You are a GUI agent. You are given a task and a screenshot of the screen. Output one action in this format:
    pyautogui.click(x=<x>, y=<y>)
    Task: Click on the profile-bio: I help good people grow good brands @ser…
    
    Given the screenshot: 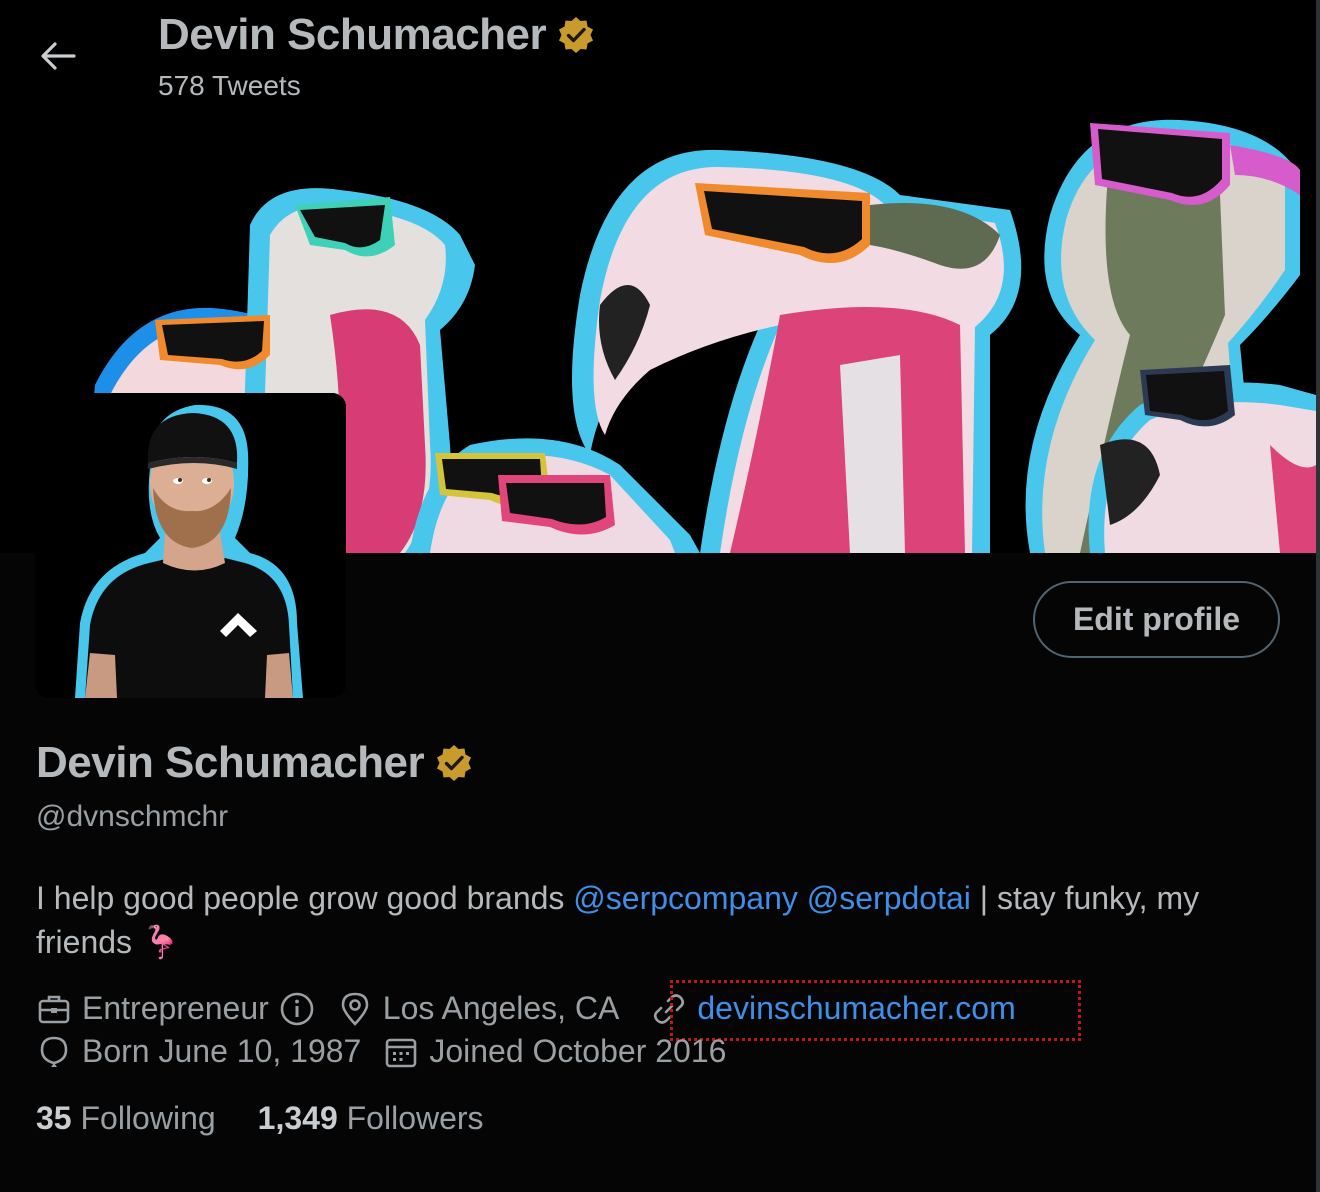 What is the action you would take?
    pyautogui.click(x=661, y=920)
    